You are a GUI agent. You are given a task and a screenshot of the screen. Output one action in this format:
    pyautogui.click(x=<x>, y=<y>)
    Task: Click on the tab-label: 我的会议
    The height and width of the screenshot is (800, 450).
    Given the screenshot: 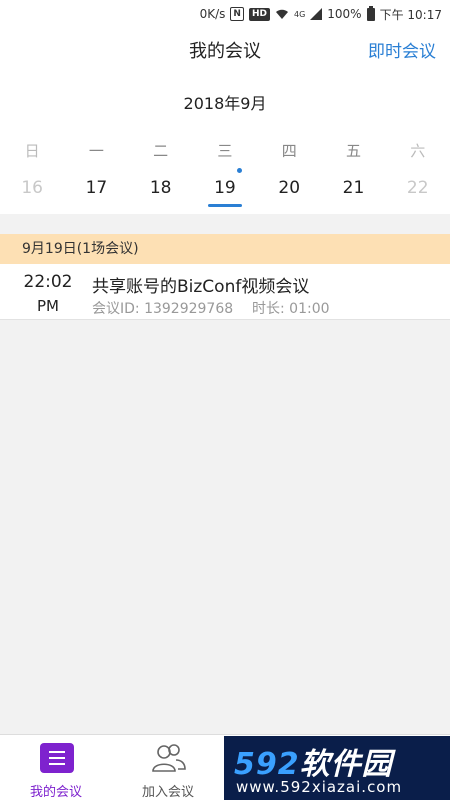 What is the action you would take?
    pyautogui.click(x=55, y=792)
    